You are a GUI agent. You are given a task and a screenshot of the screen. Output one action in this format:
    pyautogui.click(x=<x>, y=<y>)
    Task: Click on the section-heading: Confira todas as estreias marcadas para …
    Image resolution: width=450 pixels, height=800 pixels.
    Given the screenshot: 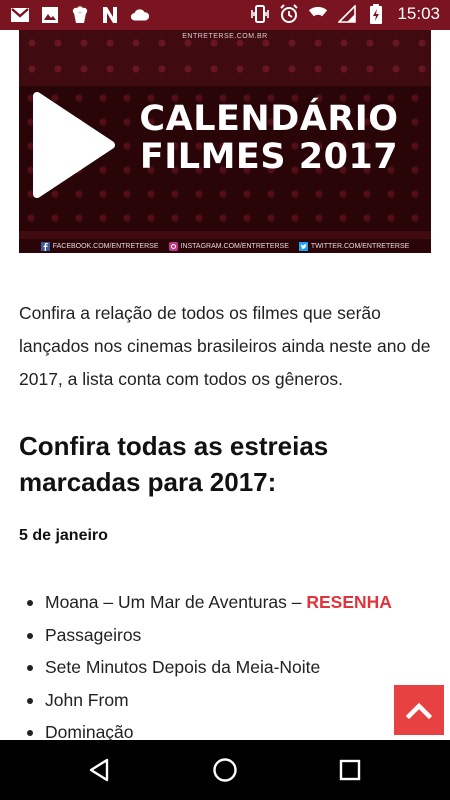 What is the action you would take?
    pyautogui.click(x=174, y=464)
    